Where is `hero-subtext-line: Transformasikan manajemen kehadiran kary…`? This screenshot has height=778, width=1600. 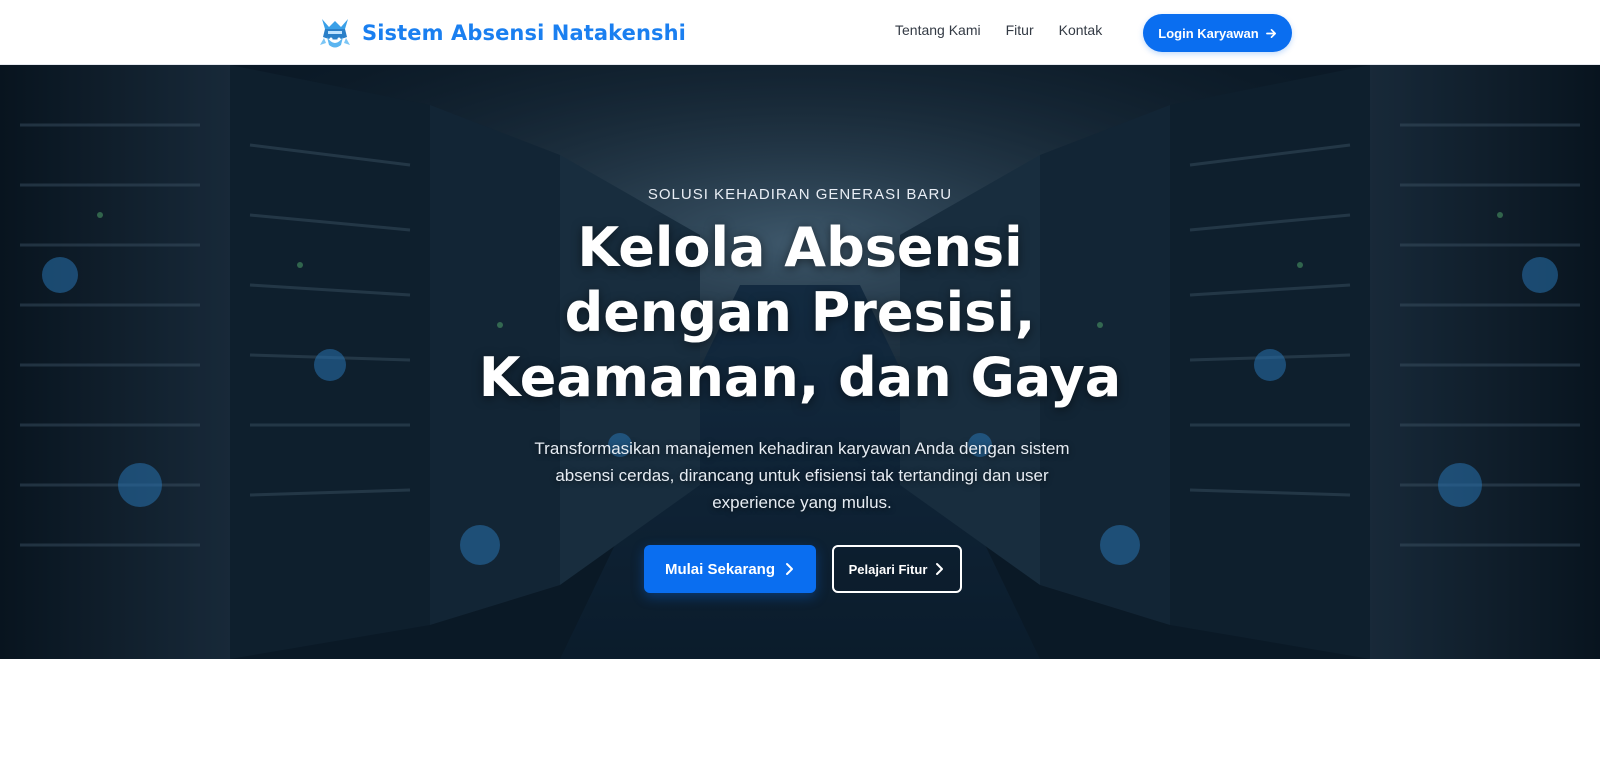 hero-subtext-line: Transformasikan manajemen kehadiran kary… is located at coordinates (802, 448).